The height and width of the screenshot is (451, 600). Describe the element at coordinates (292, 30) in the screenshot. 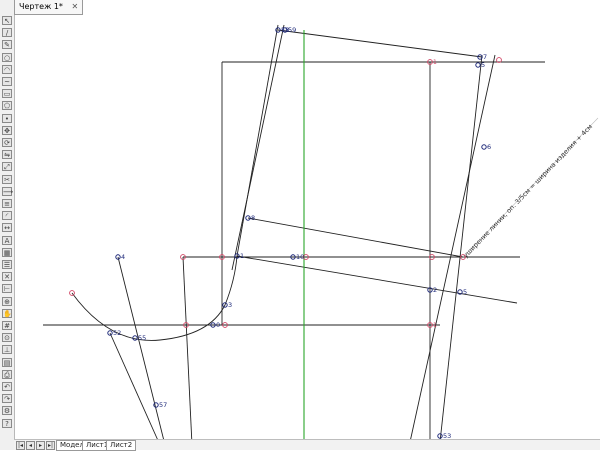

I see `point-label: 59` at that location.